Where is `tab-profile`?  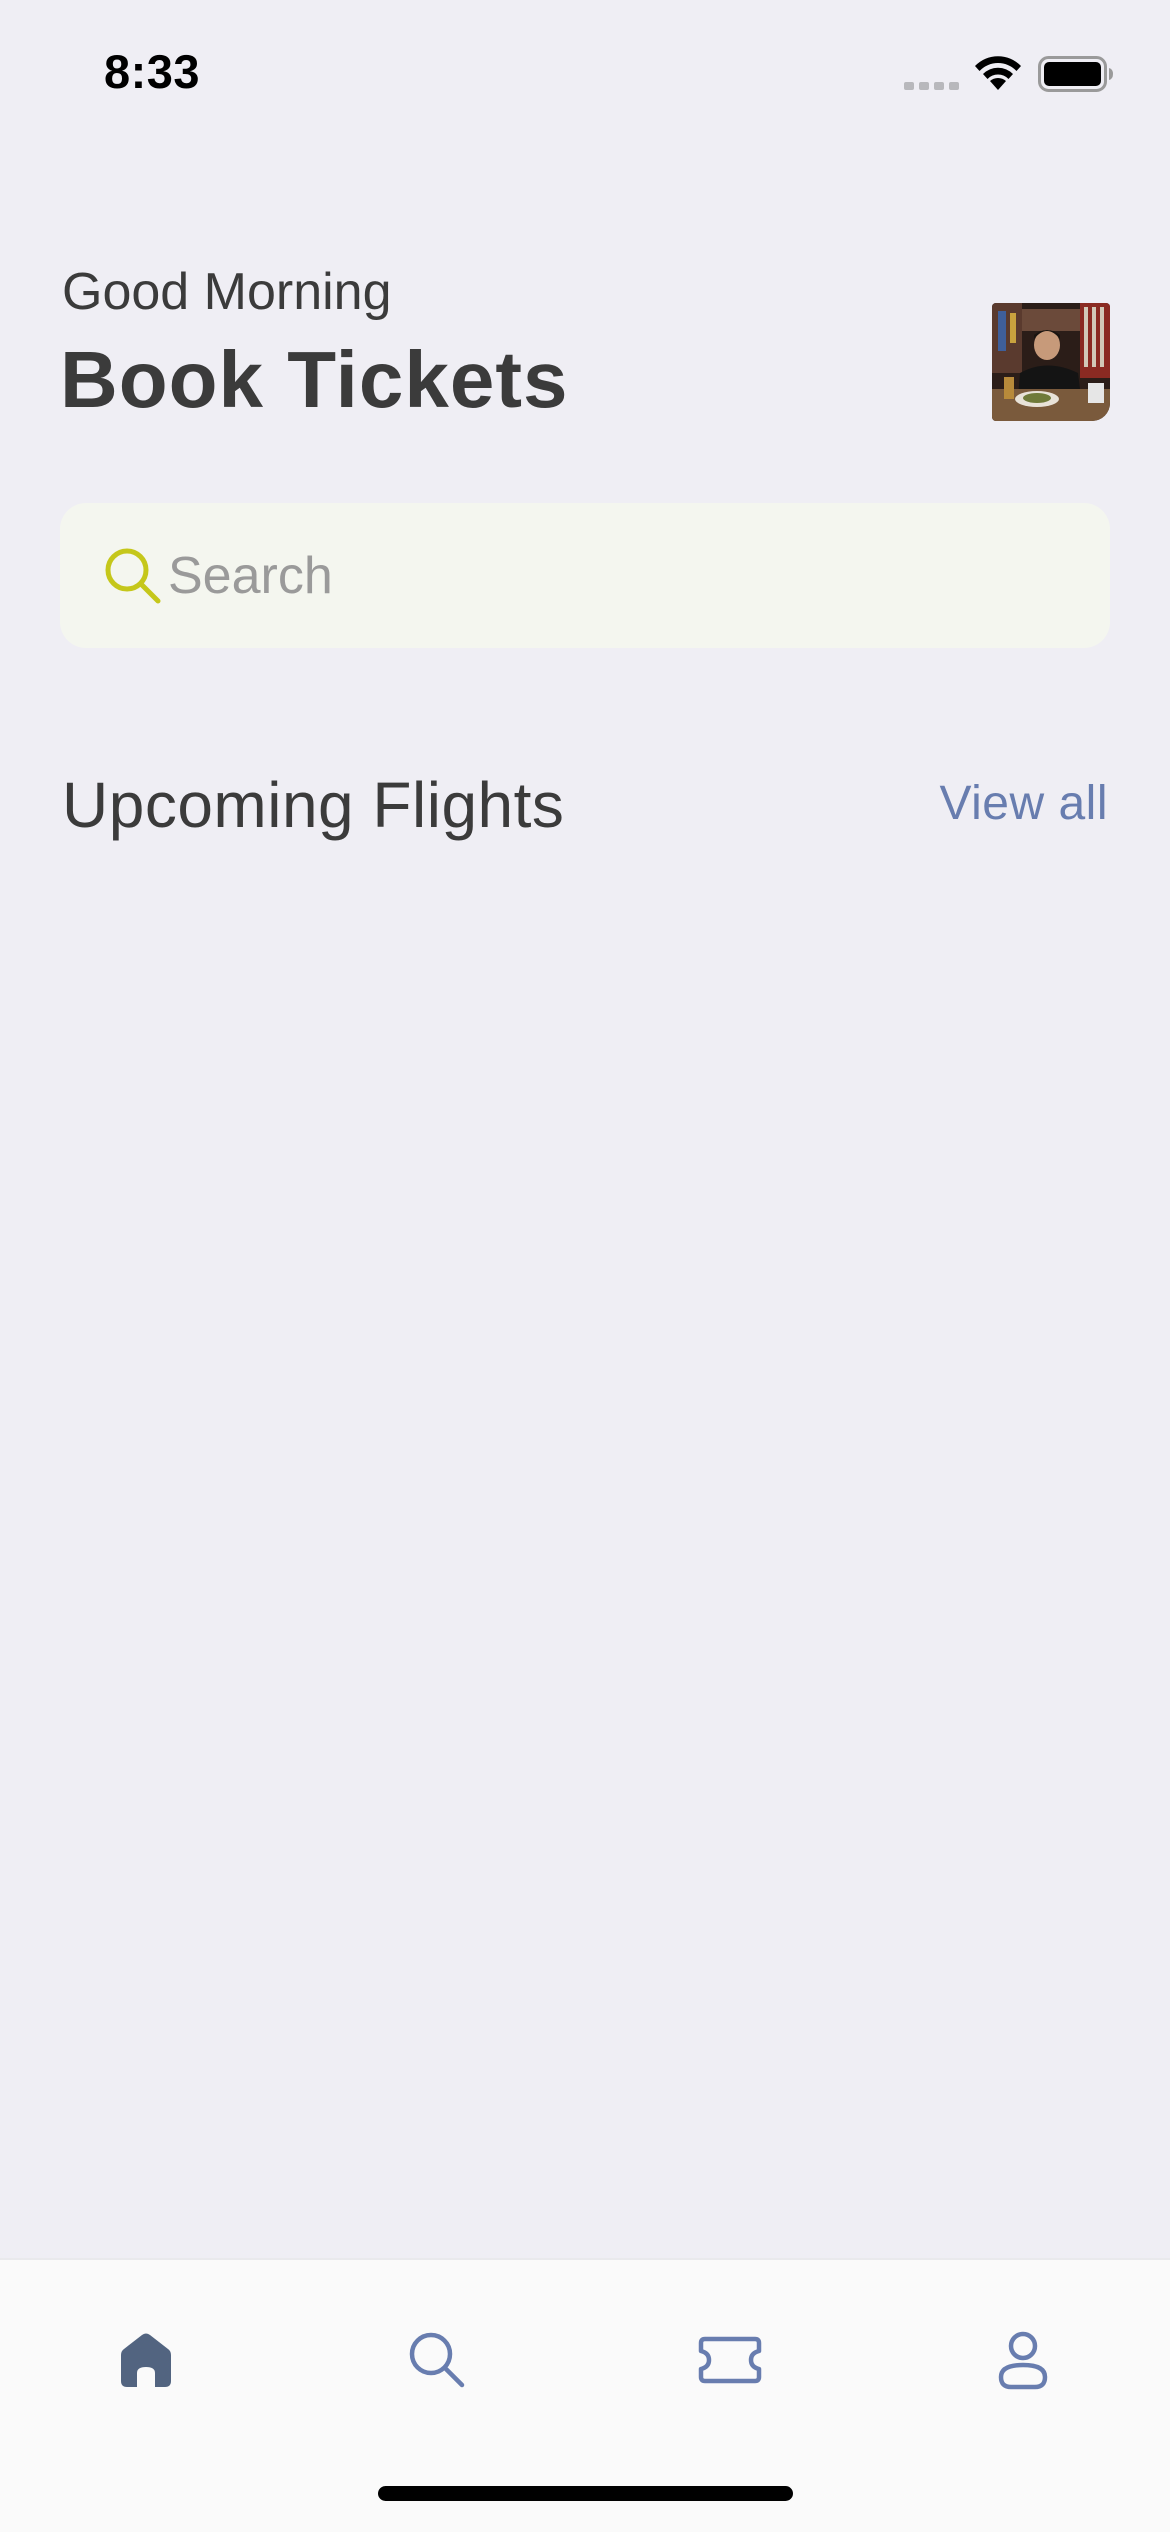 tab-profile is located at coordinates (1023, 2360).